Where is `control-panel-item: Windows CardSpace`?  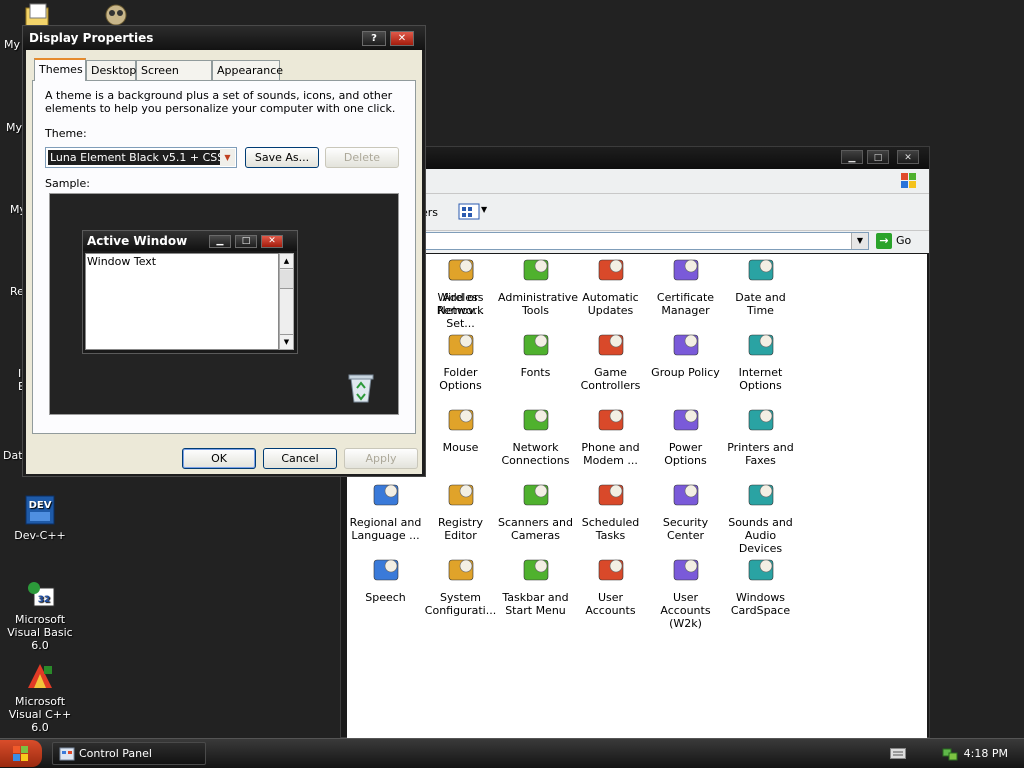 control-panel-item: Windows CardSpace is located at coordinates (760, 585).